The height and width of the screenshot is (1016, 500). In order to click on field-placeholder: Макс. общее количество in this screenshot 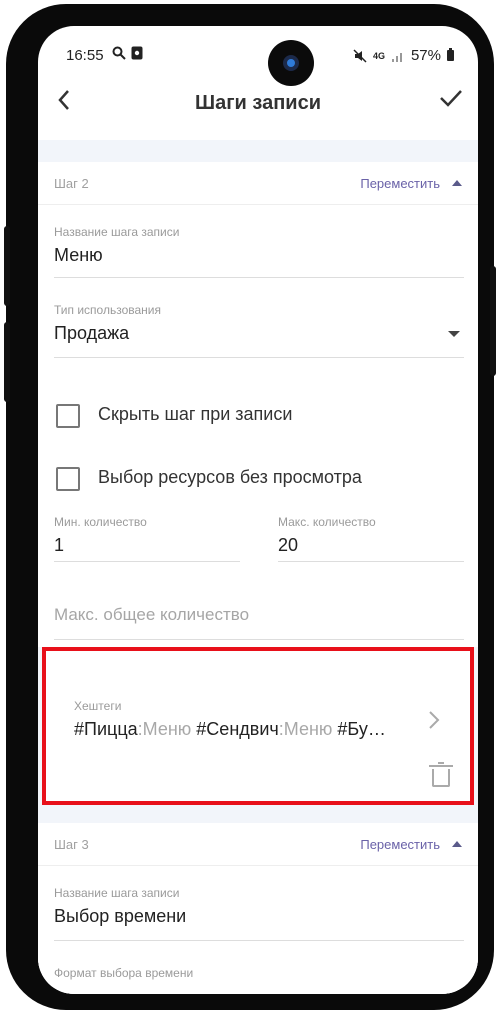, I will do `click(152, 614)`.